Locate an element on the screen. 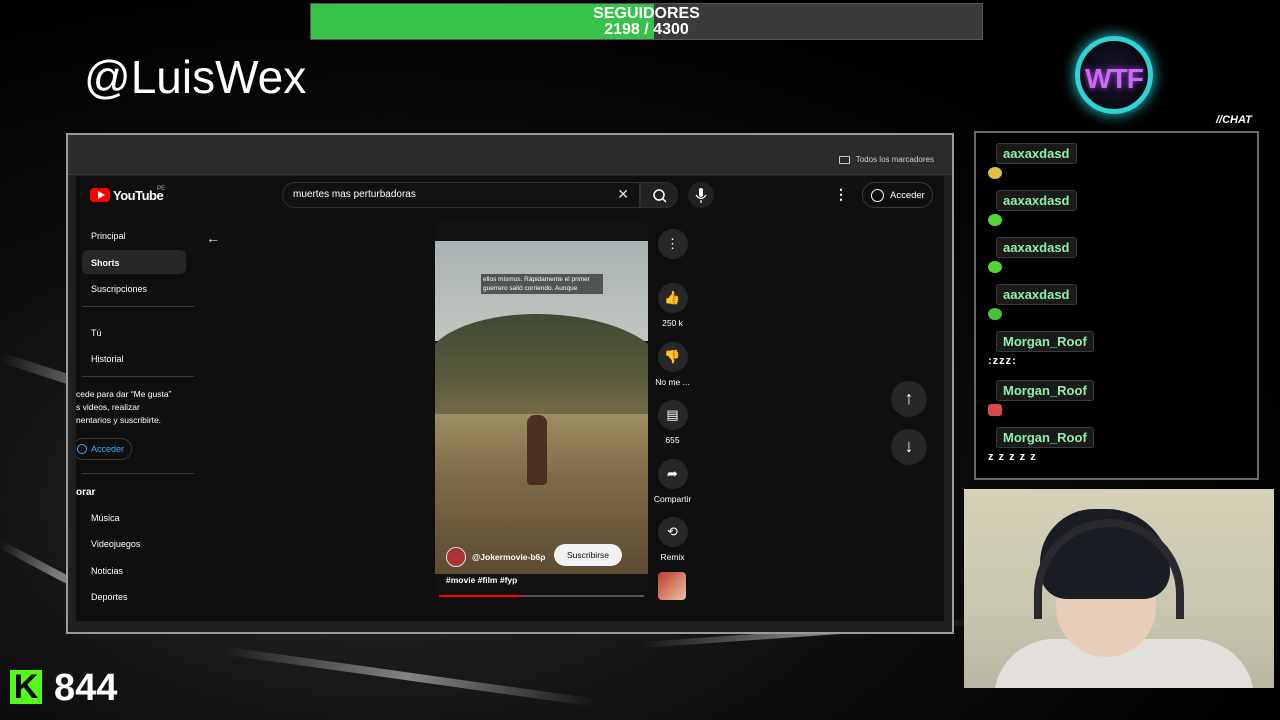 Image resolution: width=1280 pixels, height=720 pixels. follower-goal: 4300 is located at coordinates (671, 29).